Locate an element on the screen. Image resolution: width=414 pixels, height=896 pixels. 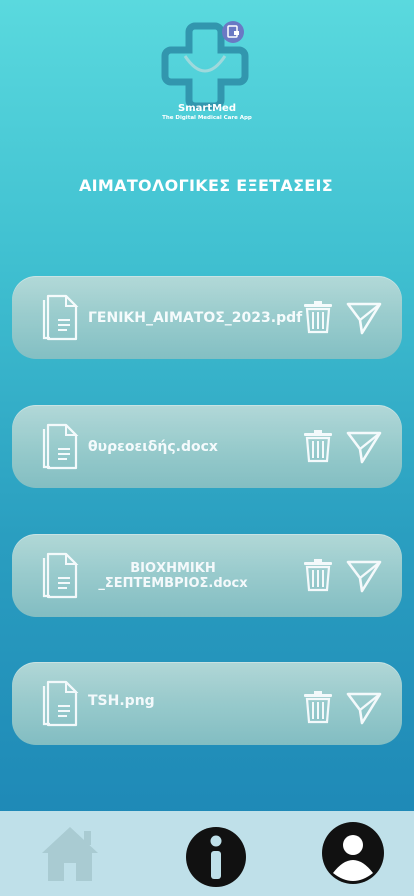
page-title: ΑΙΜΑΤΟΛΟΓΙΚΕΣ ΕΞΕΤΑΣΕΙΣ is located at coordinates (206, 185).